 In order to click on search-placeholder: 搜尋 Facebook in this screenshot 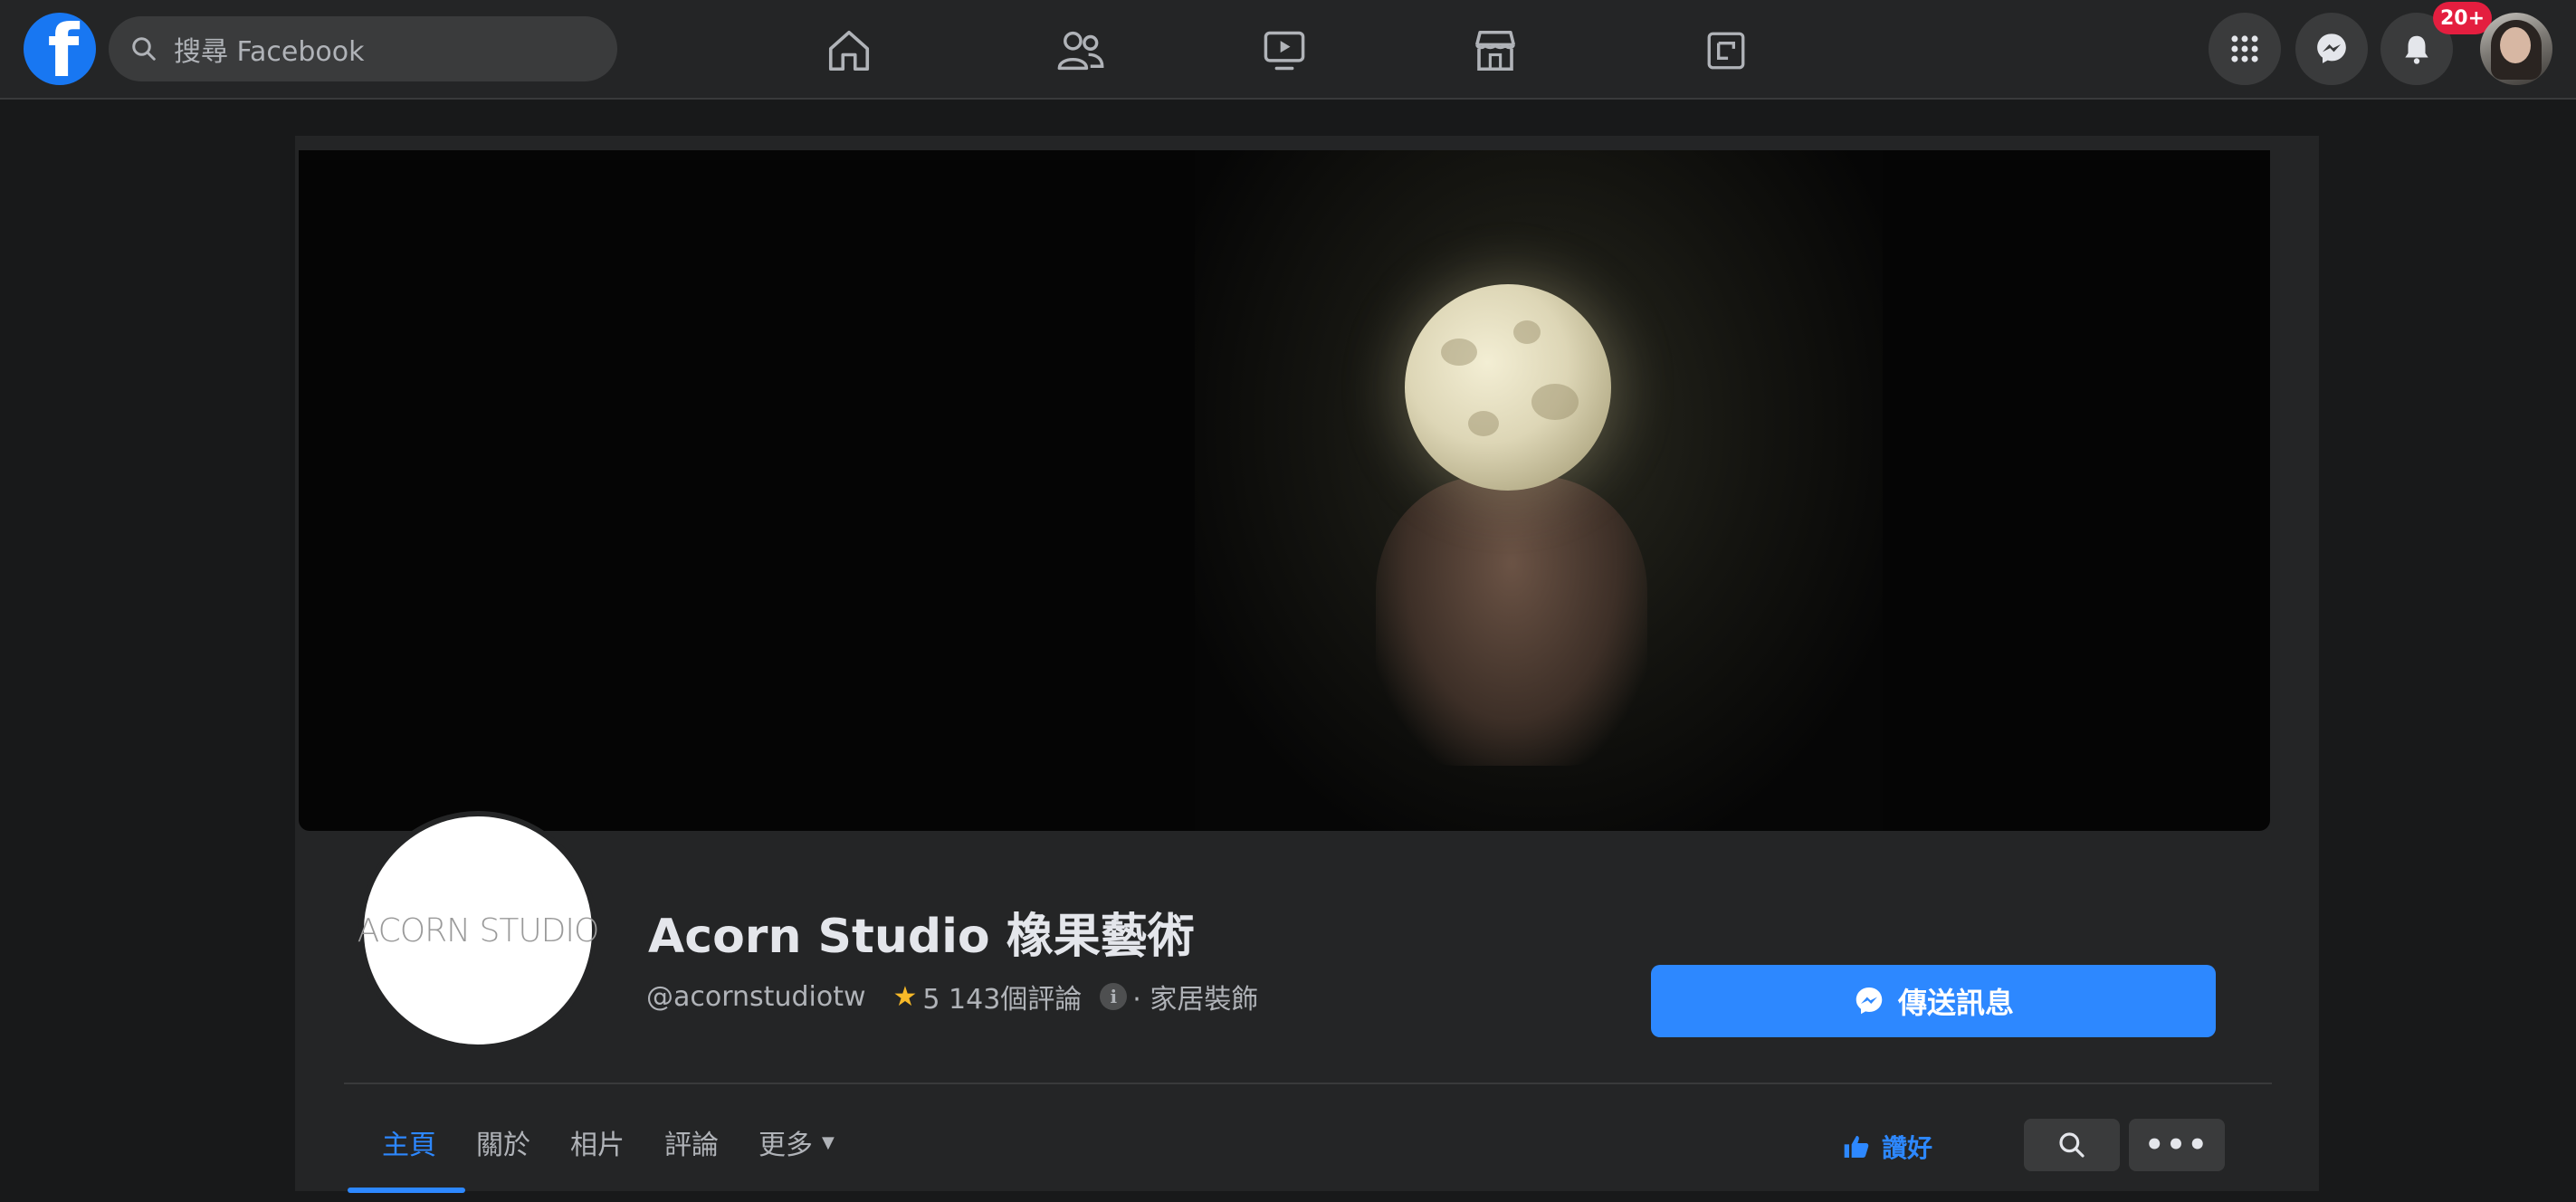, I will do `click(269, 52)`.